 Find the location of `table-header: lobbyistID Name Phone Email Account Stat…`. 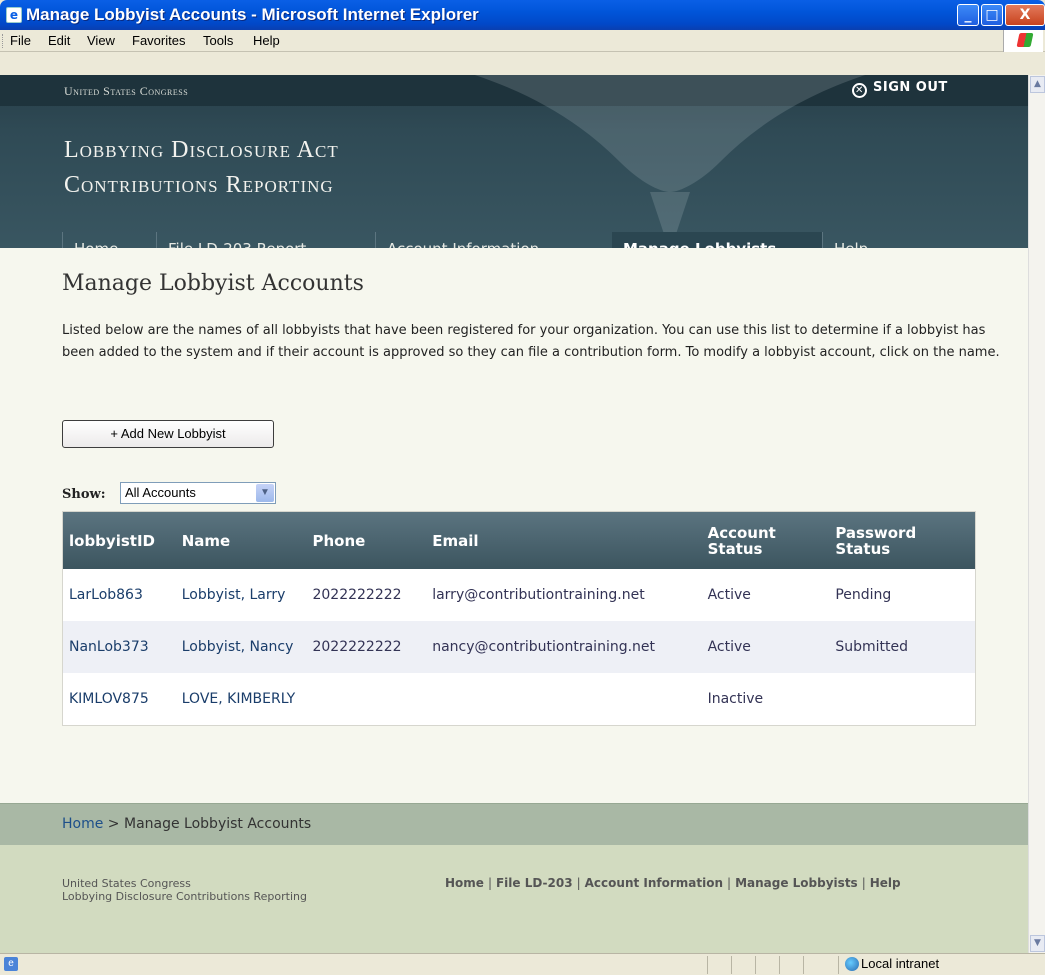

table-header: lobbyistID Name Phone Email Account Stat… is located at coordinates (519, 540).